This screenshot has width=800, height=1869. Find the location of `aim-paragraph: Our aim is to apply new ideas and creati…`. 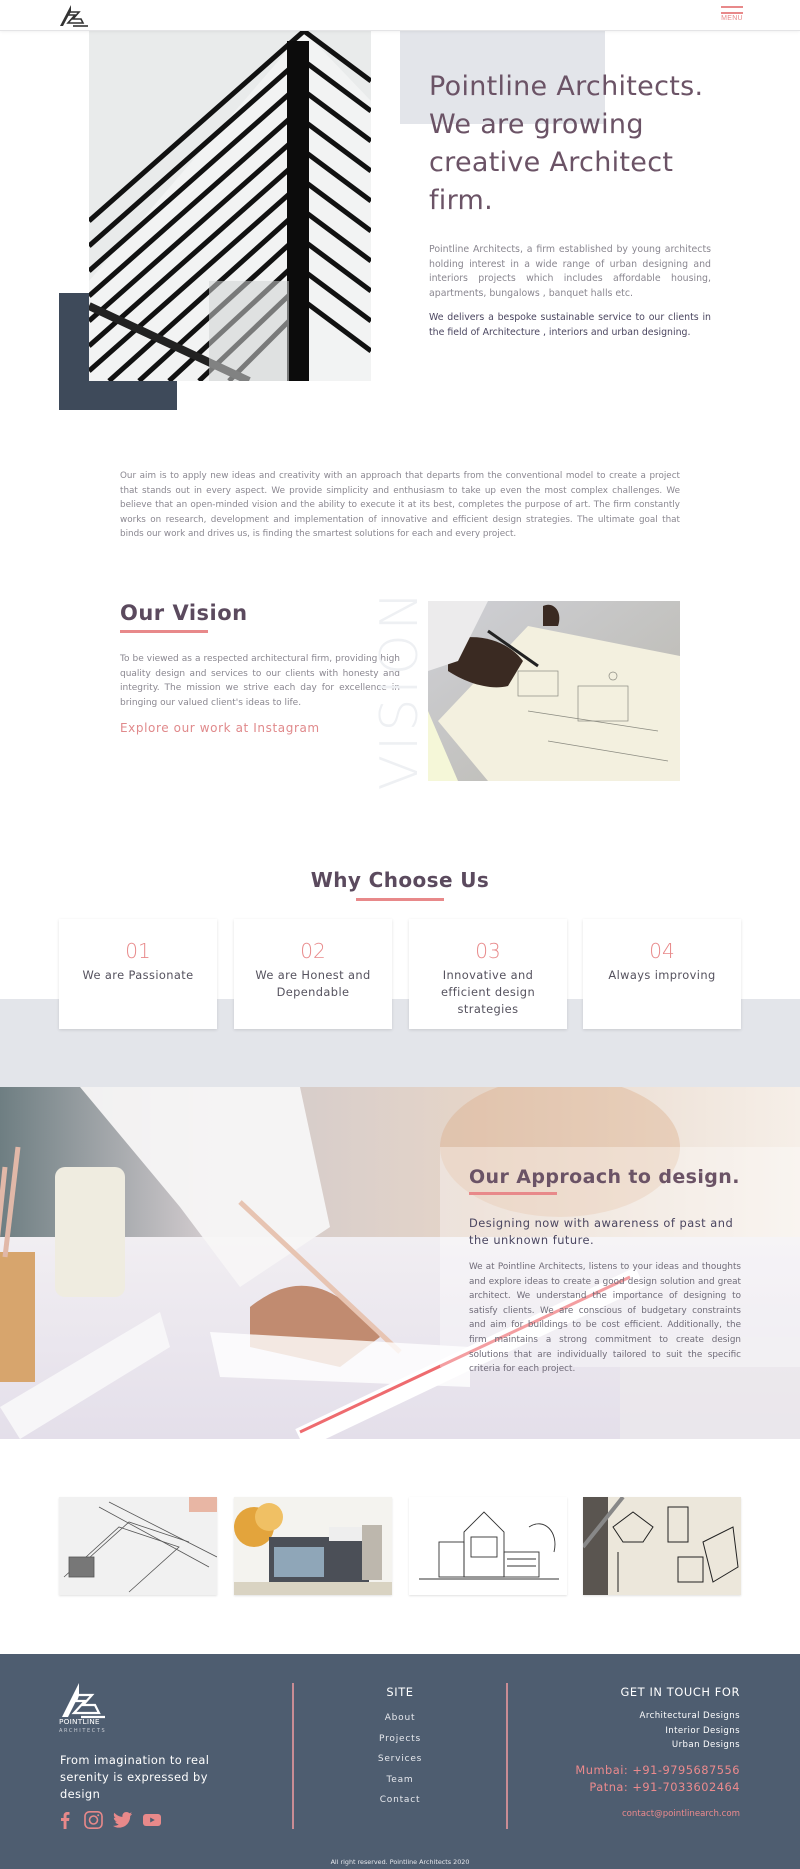

aim-paragraph: Our aim is to apply new ideas and creati… is located at coordinates (400, 505).